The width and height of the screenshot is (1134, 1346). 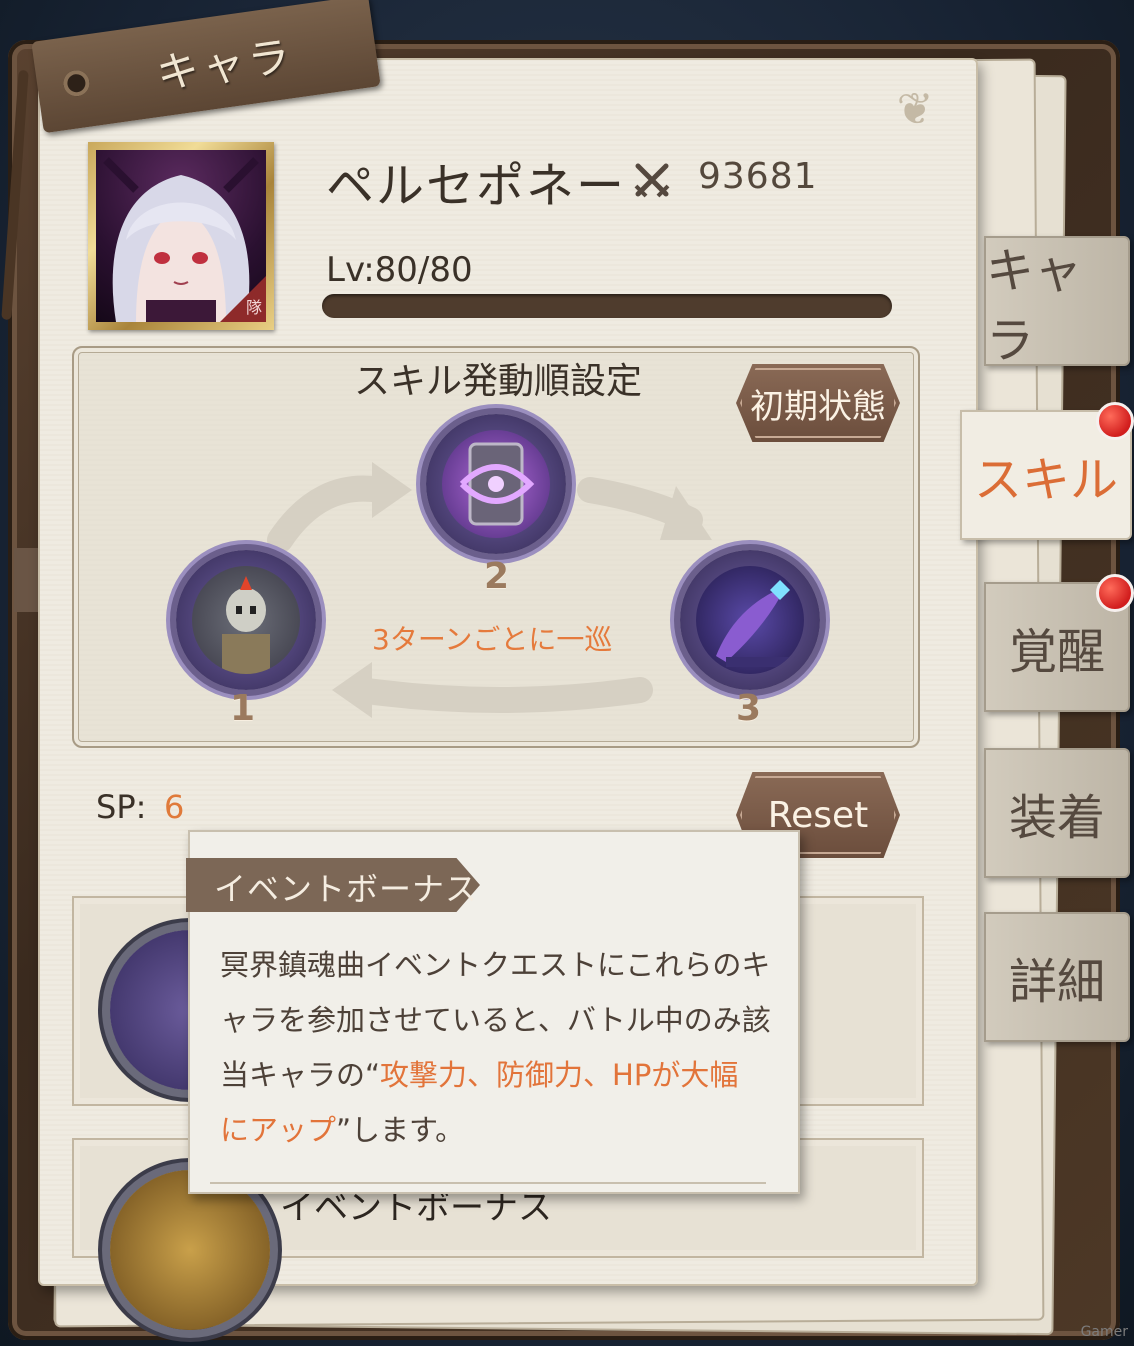 I want to click on tab-detail: 詳細, so click(x=1057, y=977).